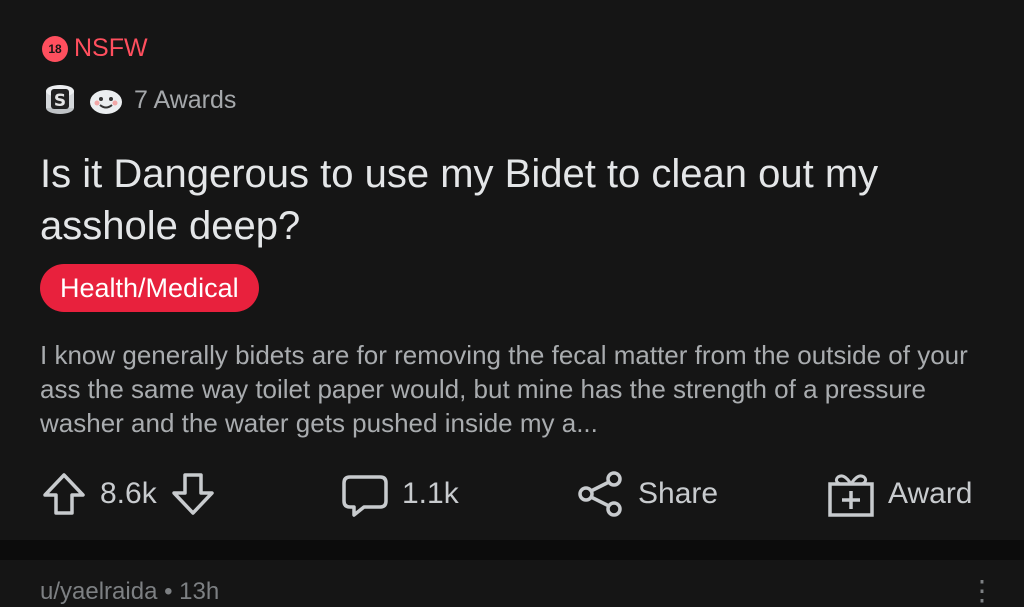  I want to click on post-flair: Health/Medical, so click(149, 288).